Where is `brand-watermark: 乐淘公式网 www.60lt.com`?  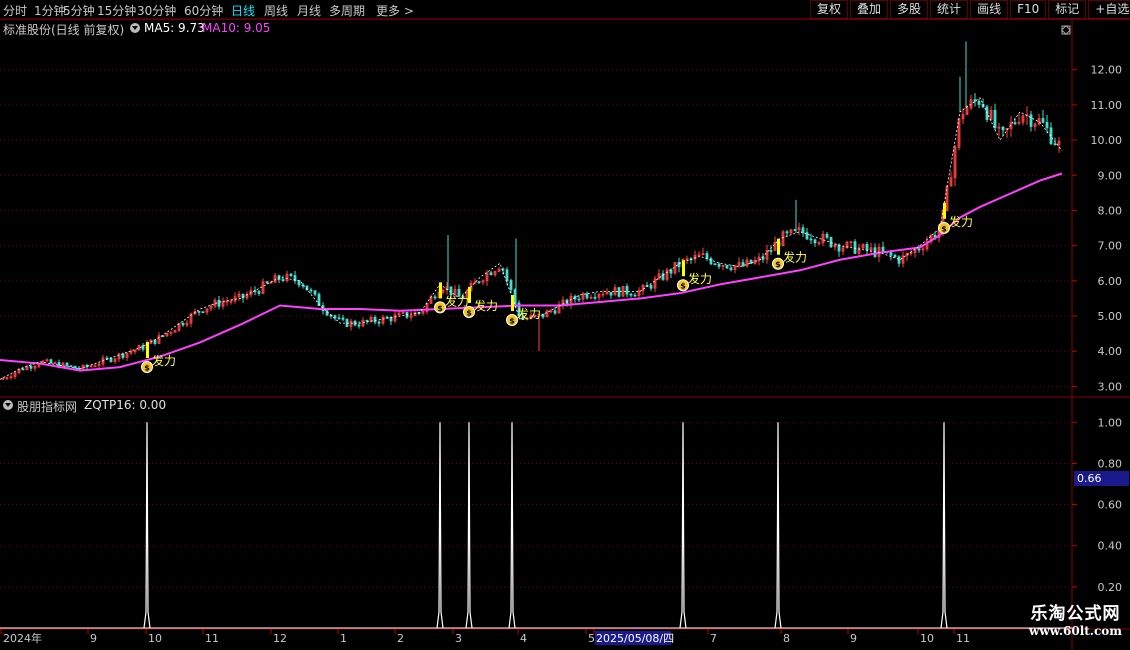 brand-watermark: 乐淘公式网 www.60lt.com is located at coordinates (1075, 618).